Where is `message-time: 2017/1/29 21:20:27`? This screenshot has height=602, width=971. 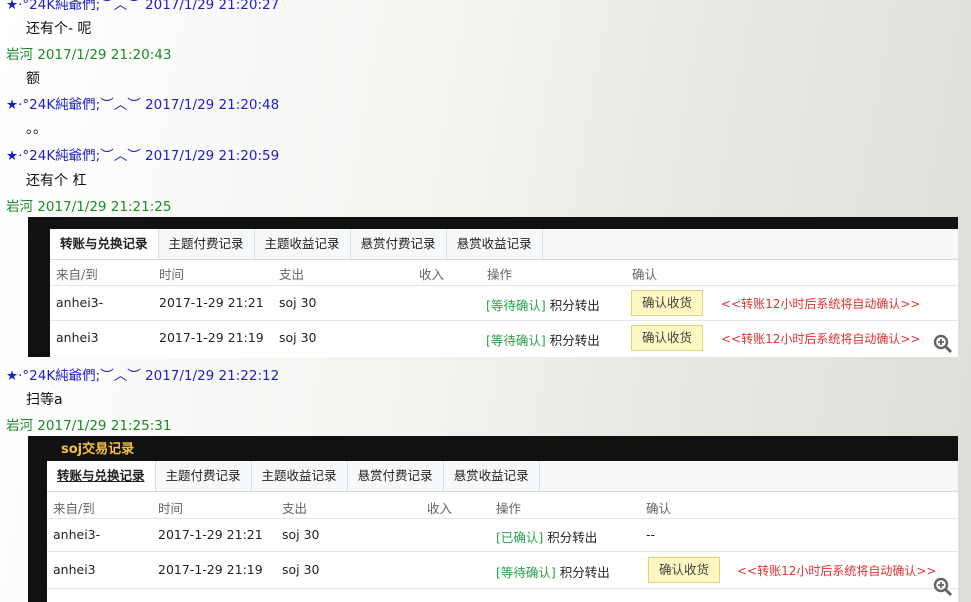
message-time: 2017/1/29 21:20:27 is located at coordinates (212, 6).